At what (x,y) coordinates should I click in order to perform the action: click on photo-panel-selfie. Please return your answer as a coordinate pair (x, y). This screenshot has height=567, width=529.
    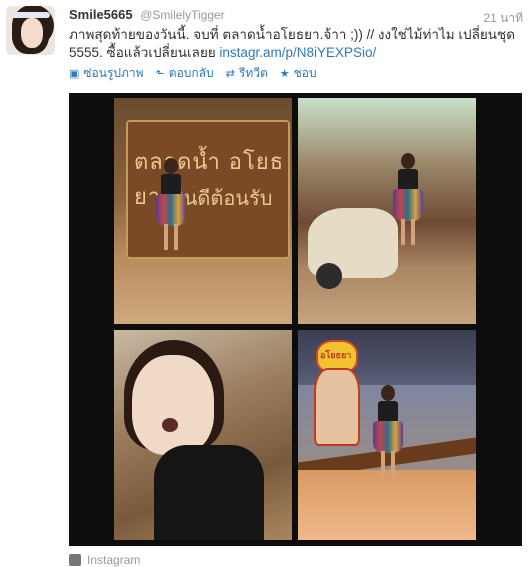
    Looking at the image, I should click on (203, 435).